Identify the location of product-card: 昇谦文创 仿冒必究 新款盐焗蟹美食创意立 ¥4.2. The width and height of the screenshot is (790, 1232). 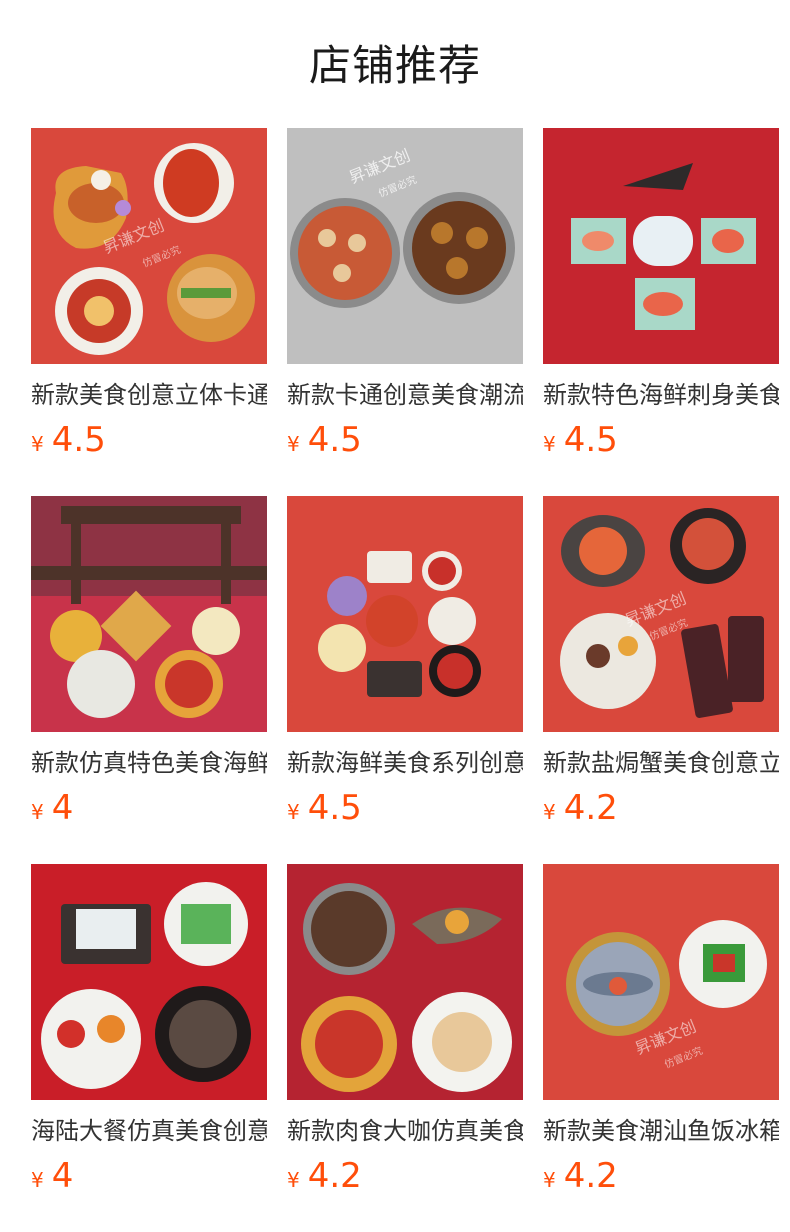
(661, 663).